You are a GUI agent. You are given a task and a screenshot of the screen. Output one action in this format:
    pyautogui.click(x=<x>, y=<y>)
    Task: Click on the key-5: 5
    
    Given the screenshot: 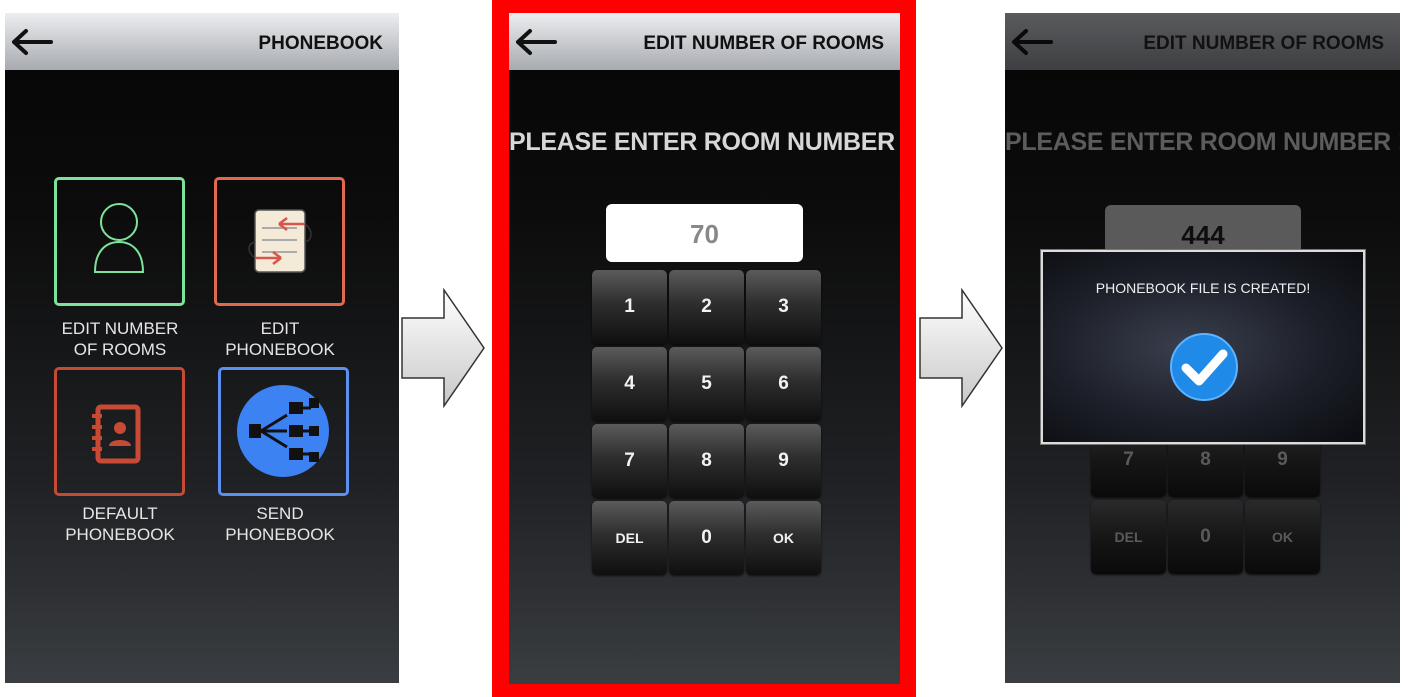 What is the action you would take?
    pyautogui.click(x=706, y=384)
    